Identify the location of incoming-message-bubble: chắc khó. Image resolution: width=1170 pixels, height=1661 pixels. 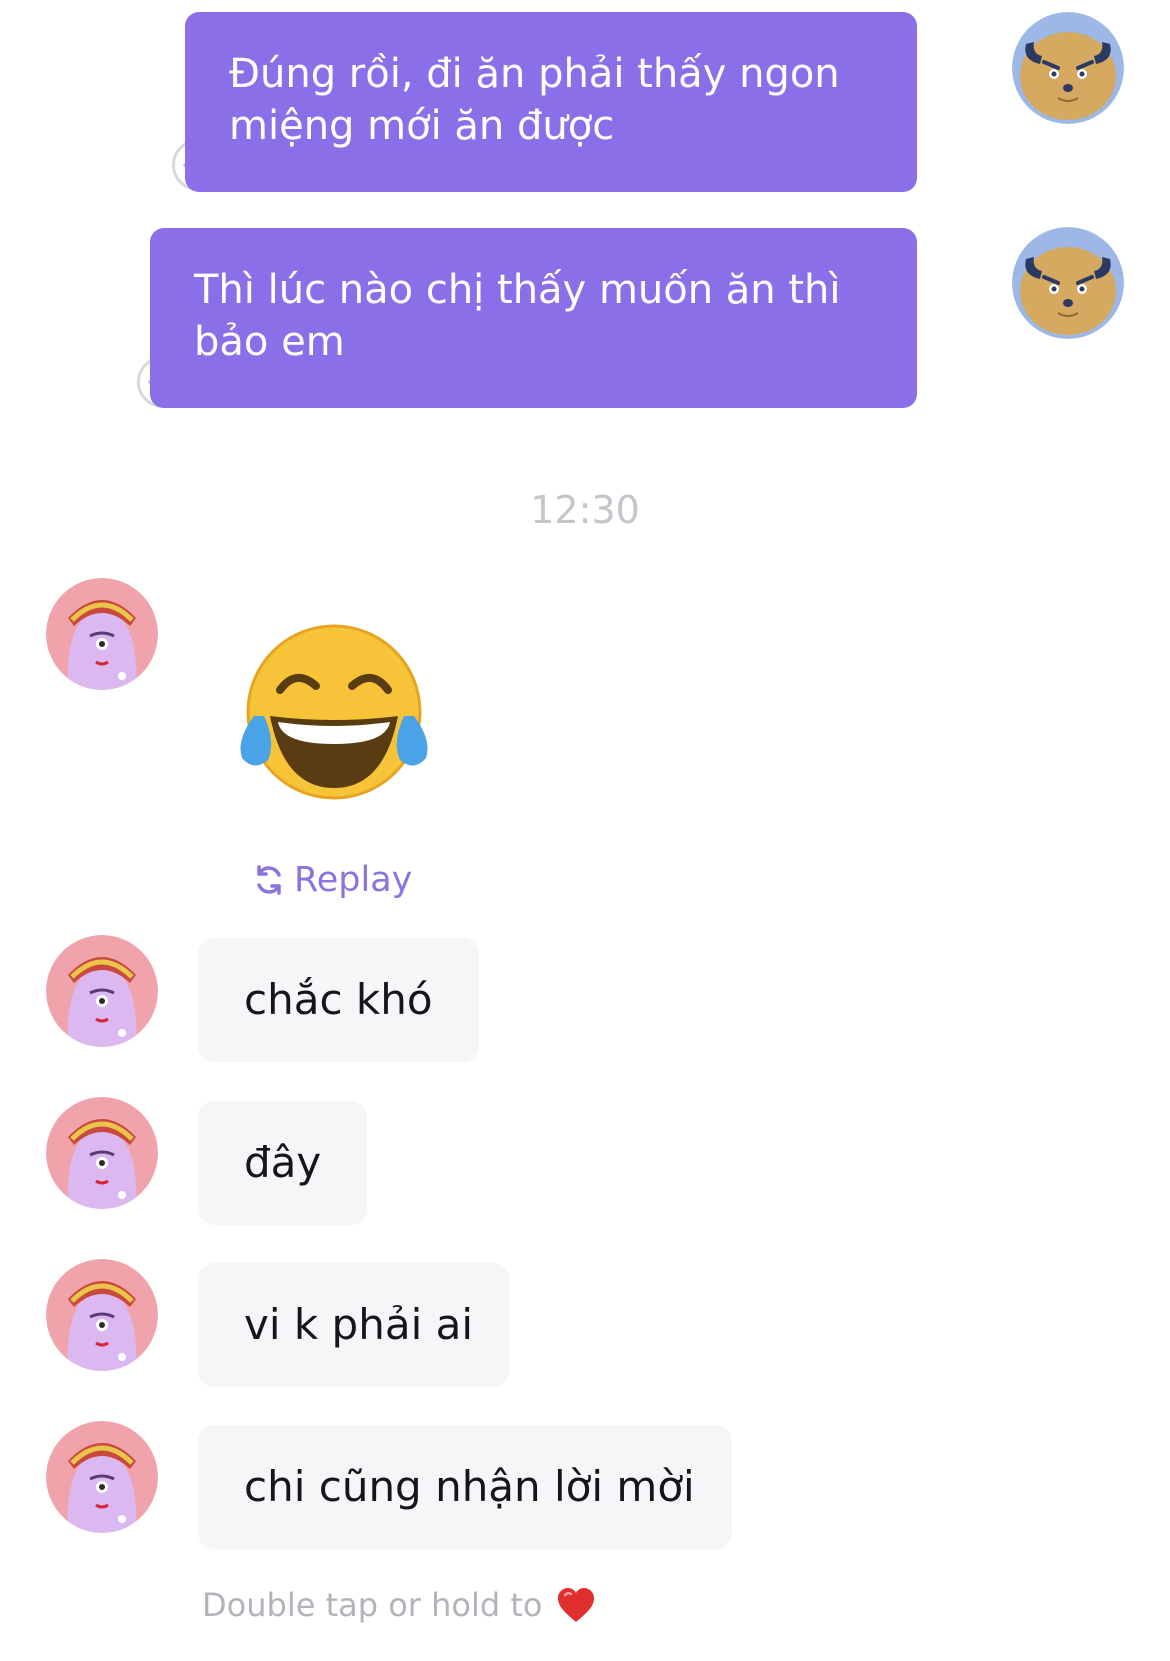
(338, 1000).